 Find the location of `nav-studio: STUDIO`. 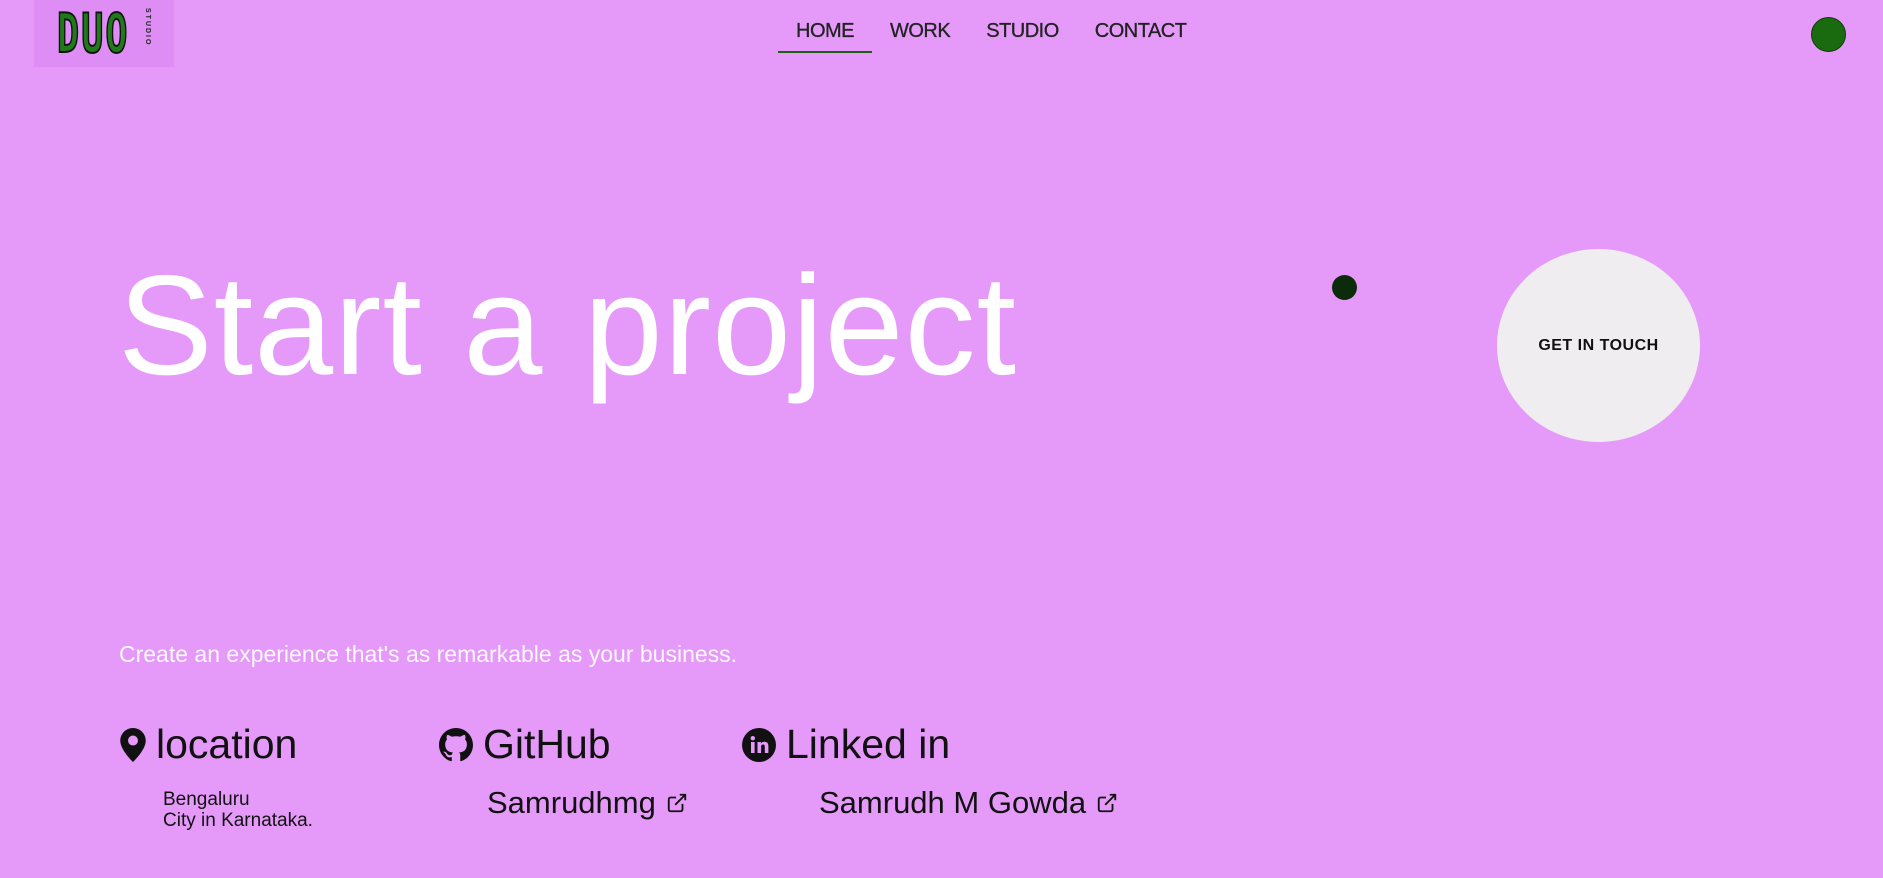

nav-studio: STUDIO is located at coordinates (1022, 36).